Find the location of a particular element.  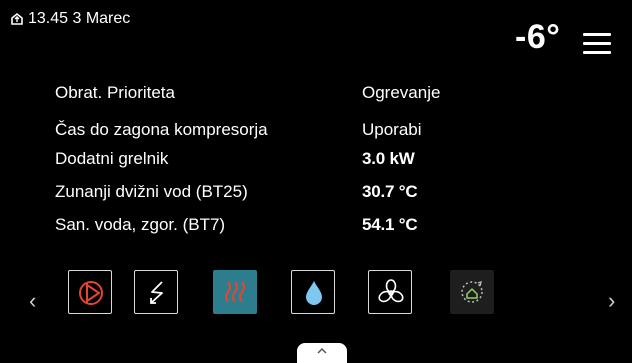

outdoor-temperature: -6° is located at coordinates (538, 37).